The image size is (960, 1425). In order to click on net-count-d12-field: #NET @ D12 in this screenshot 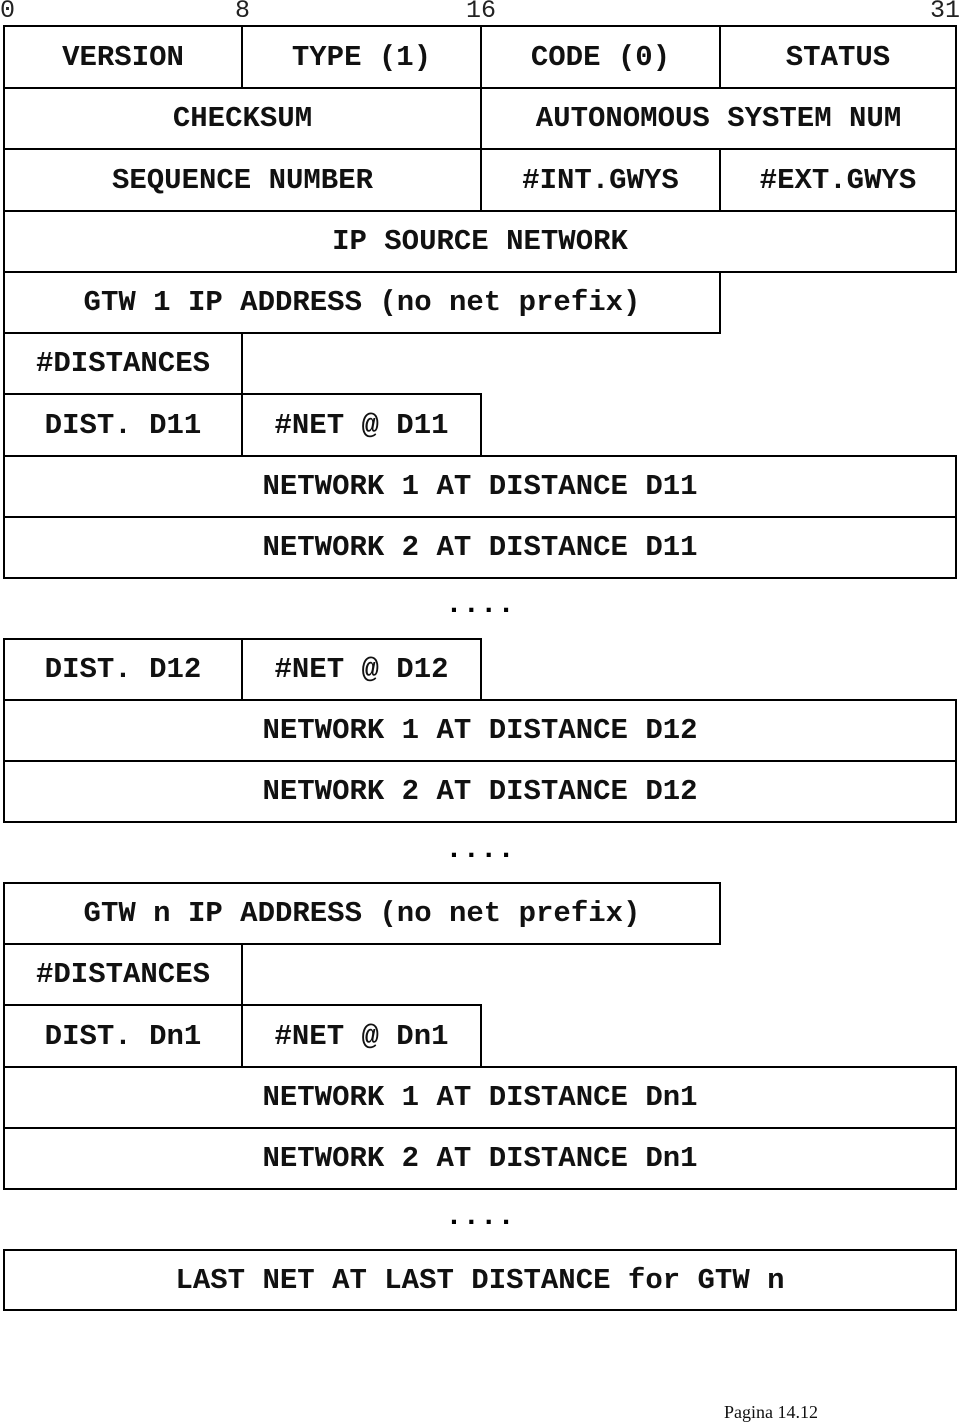, I will do `click(361, 669)`.